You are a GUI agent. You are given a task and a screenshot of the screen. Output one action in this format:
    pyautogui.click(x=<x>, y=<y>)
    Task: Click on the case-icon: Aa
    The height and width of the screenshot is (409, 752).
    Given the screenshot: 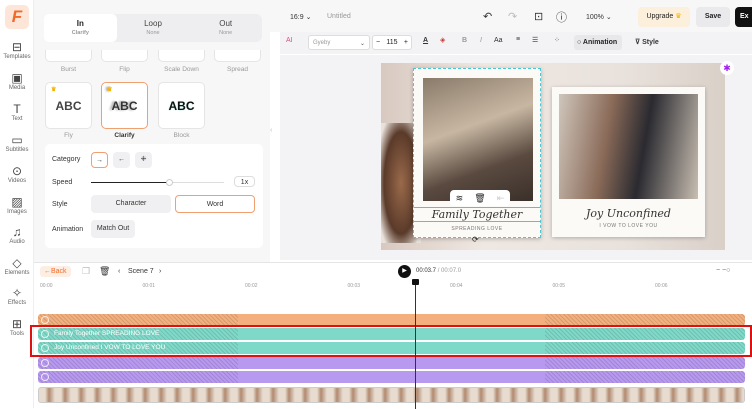 What is the action you would take?
    pyautogui.click(x=498, y=40)
    